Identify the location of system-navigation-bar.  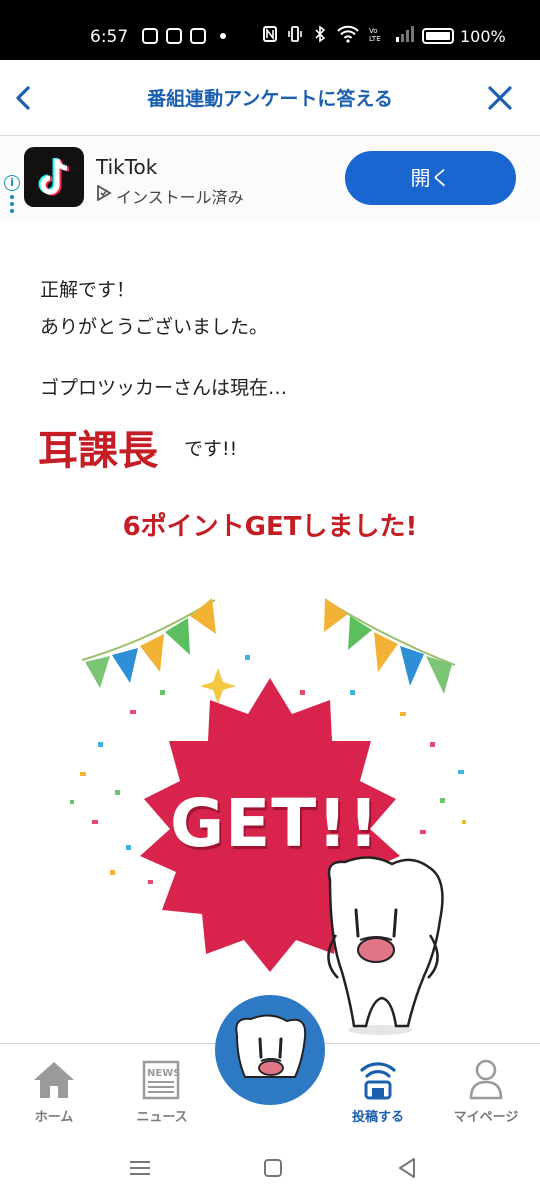
(270, 1166).